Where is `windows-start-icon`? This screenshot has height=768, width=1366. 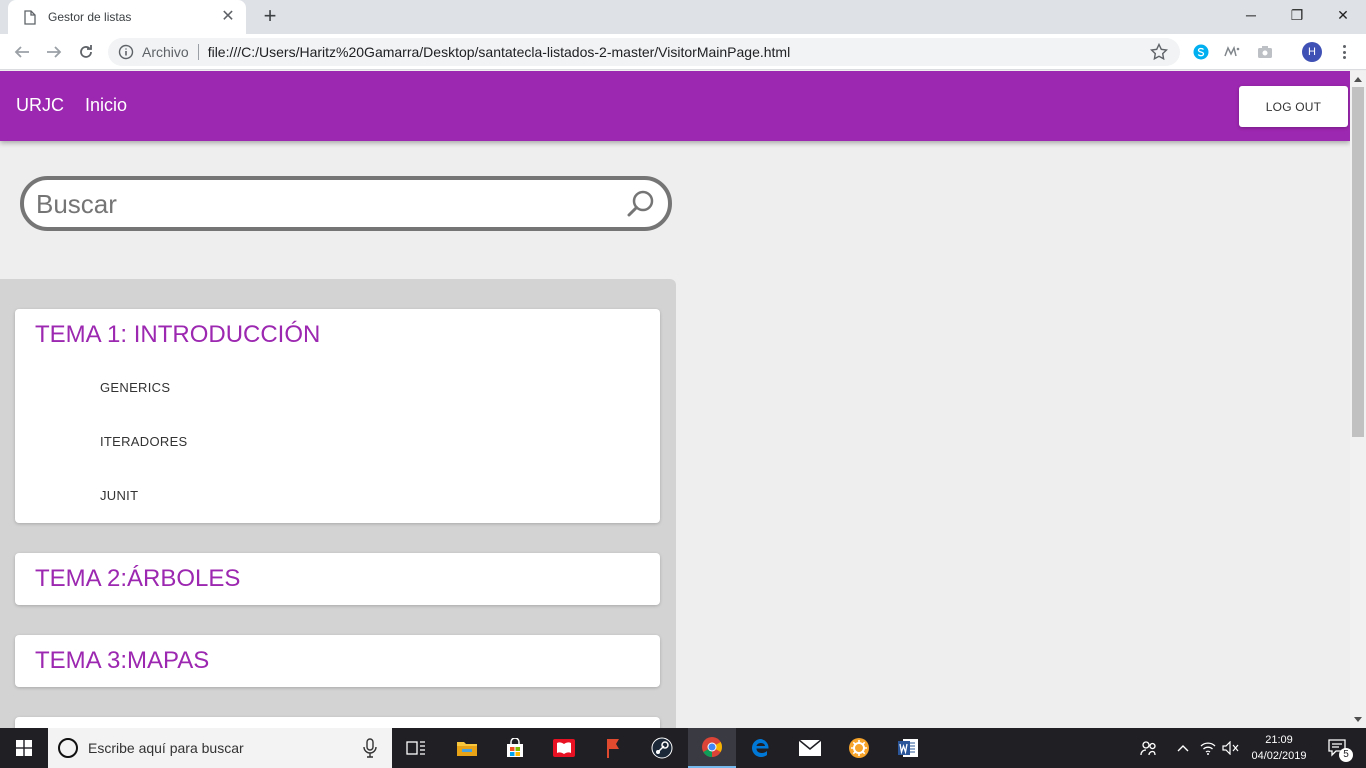
windows-start-icon is located at coordinates (24, 748).